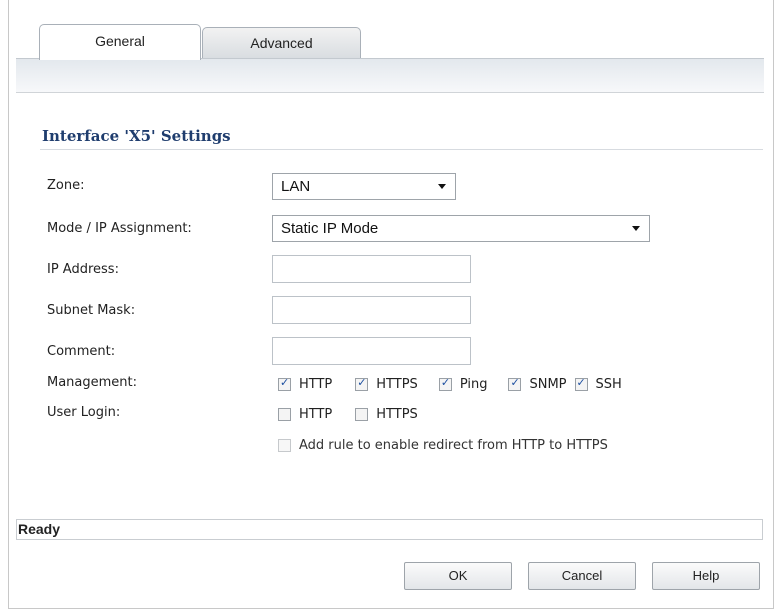 This screenshot has height=610, width=783. I want to click on section-title: Interface 'X5' Settings, so click(136, 136).